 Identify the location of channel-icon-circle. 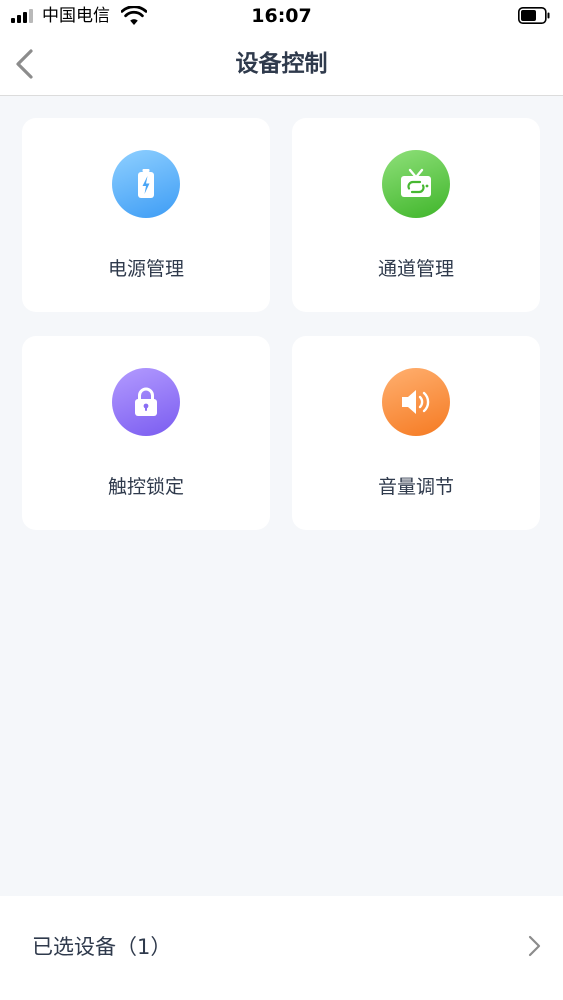
(416, 184).